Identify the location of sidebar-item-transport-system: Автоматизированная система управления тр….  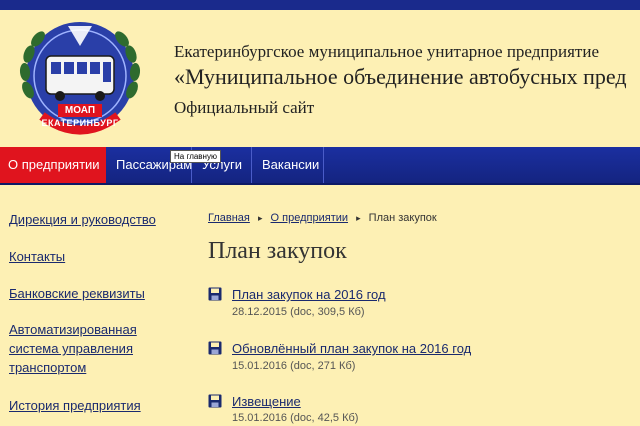
(89, 348).